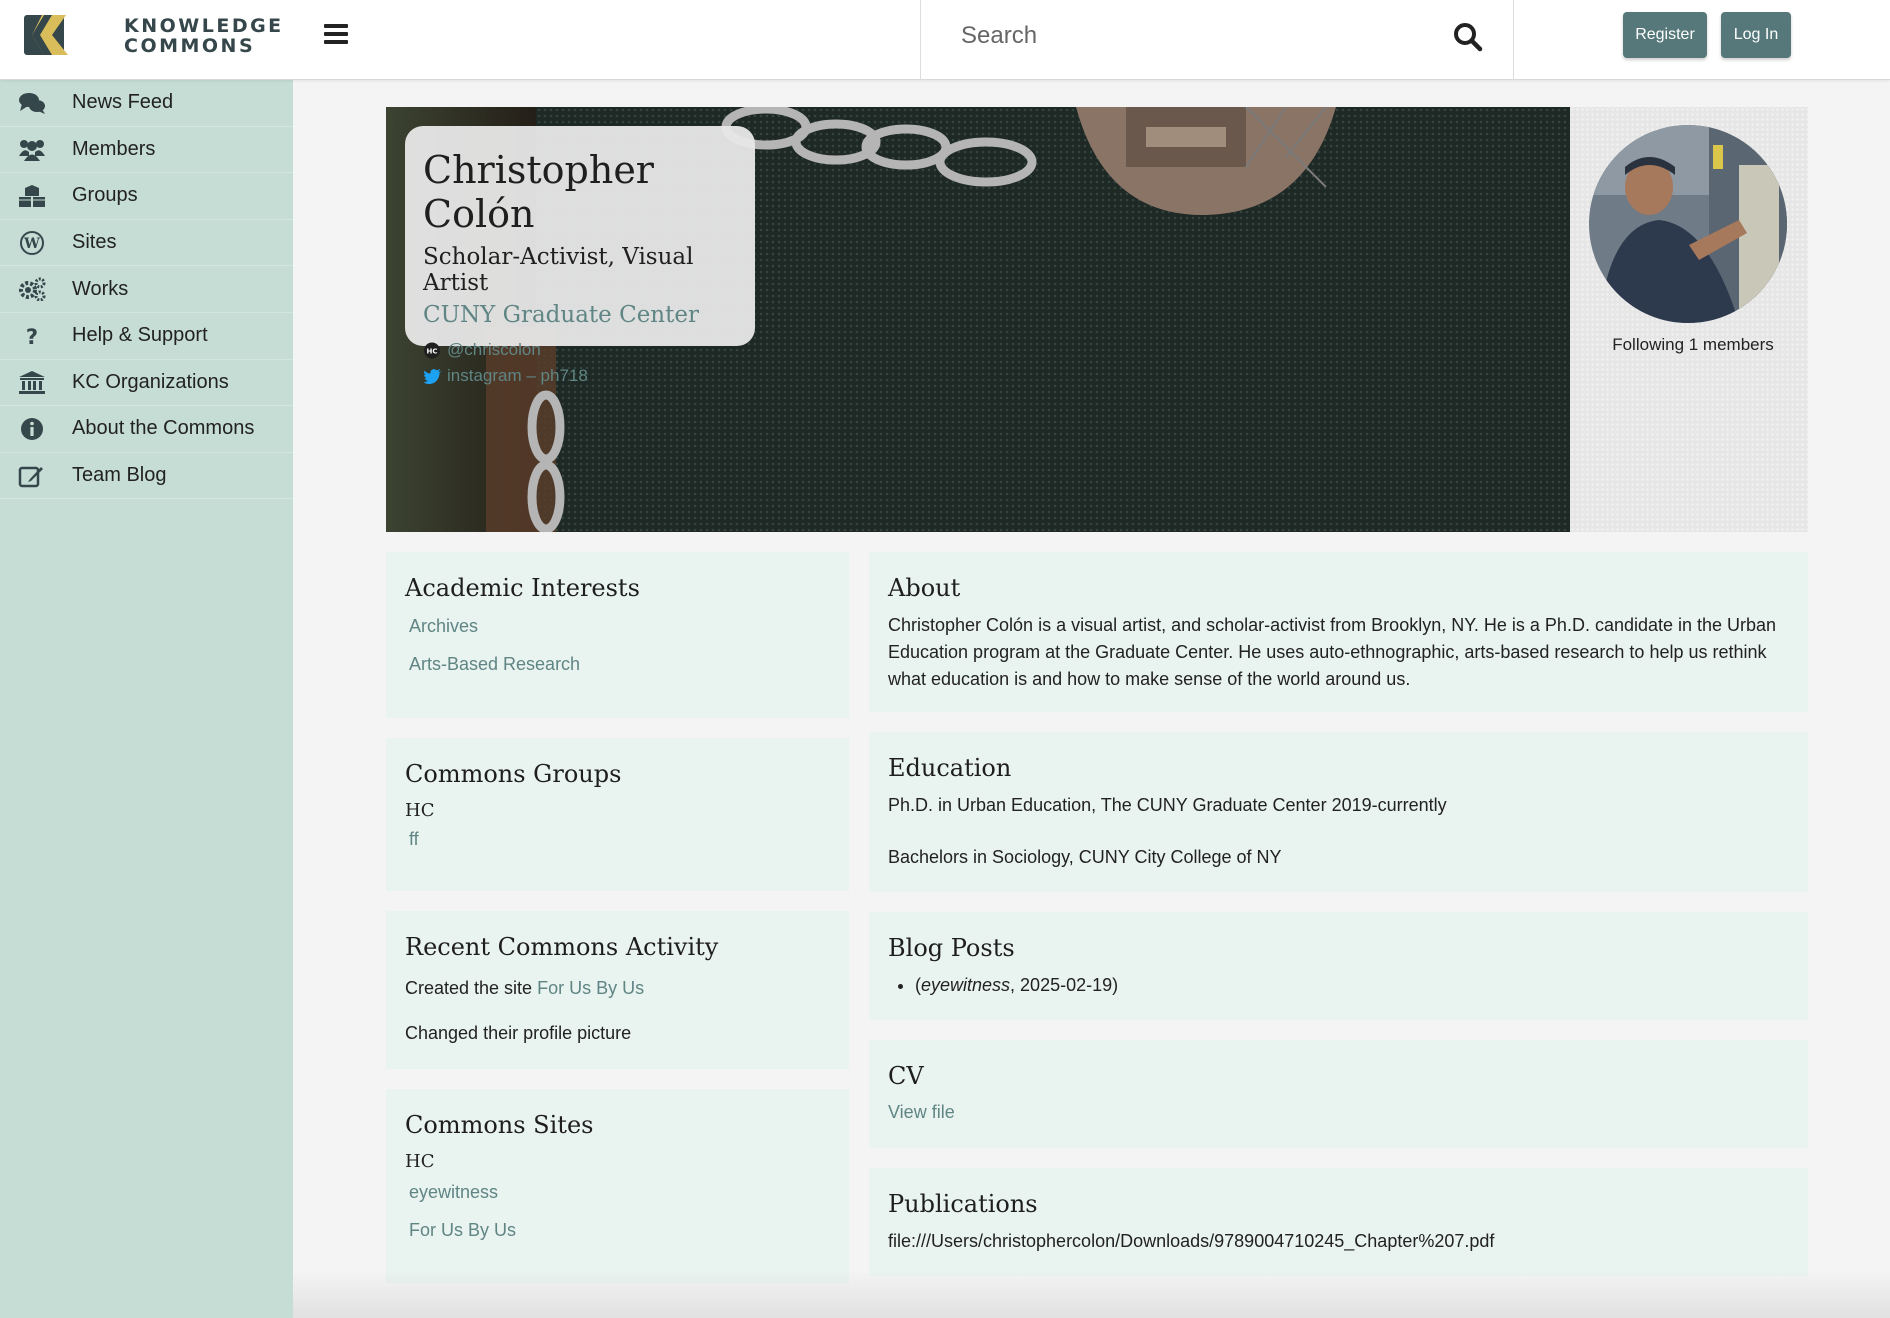 This screenshot has width=1890, height=1318. I want to click on site-link: eyewitness, so click(619, 1192).